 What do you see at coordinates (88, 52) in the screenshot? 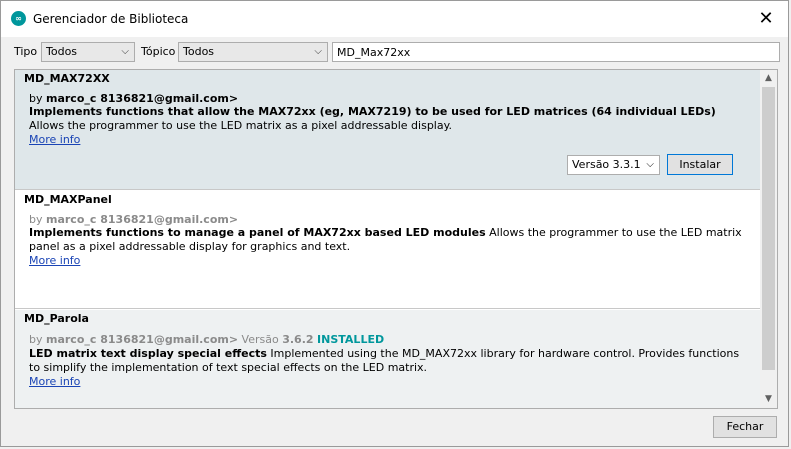
I see `type-select: Todos ⌵` at bounding box center [88, 52].